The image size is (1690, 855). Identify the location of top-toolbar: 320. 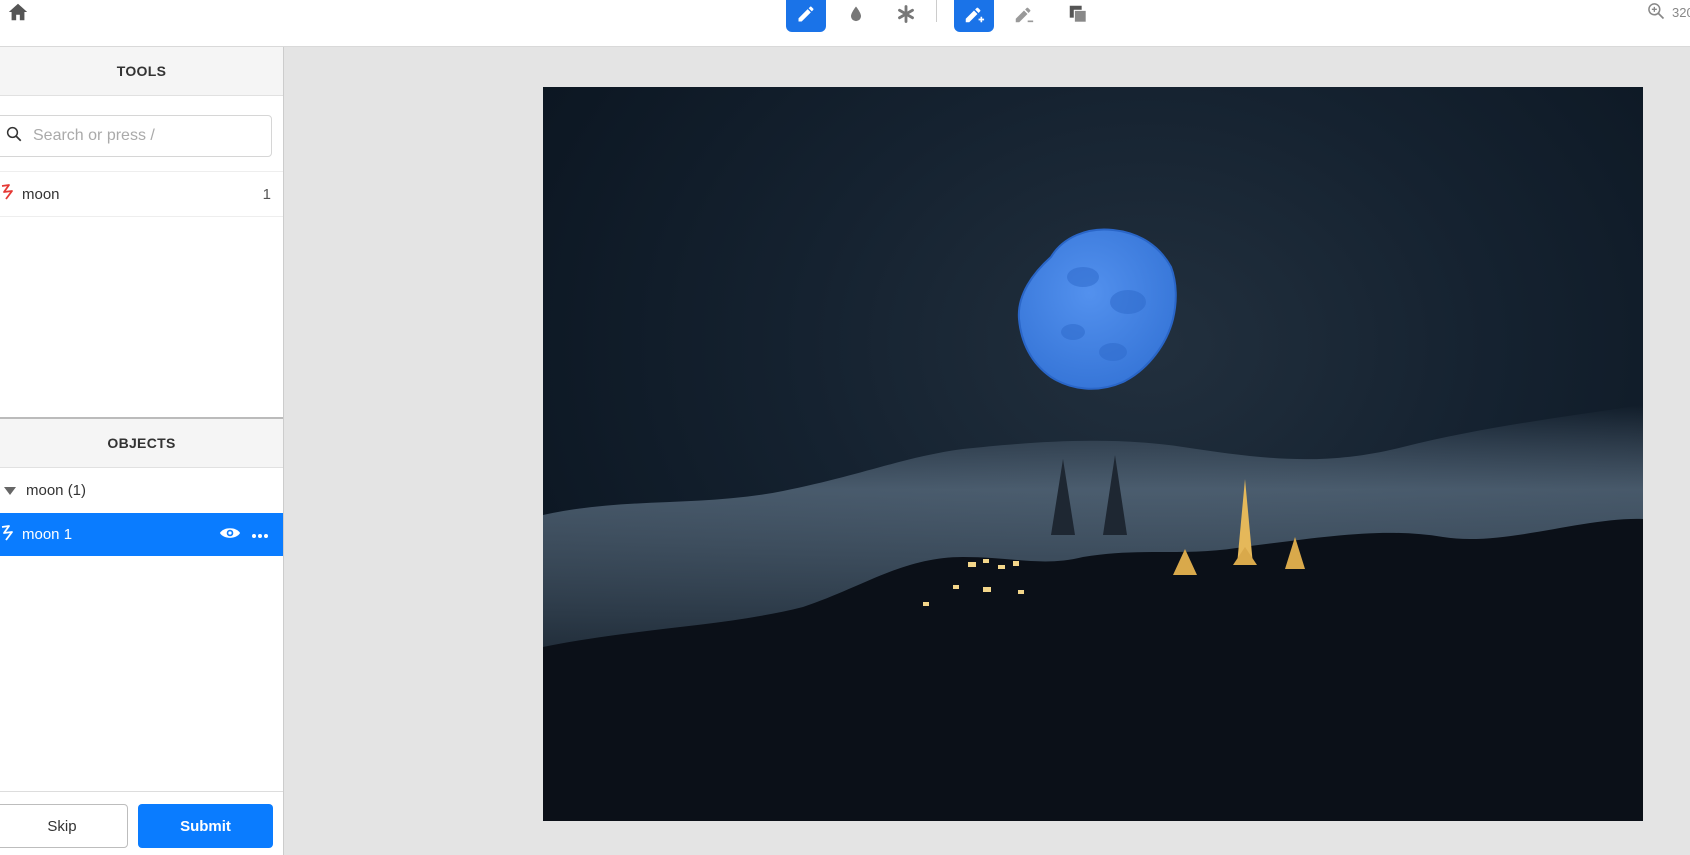
(845, 23).